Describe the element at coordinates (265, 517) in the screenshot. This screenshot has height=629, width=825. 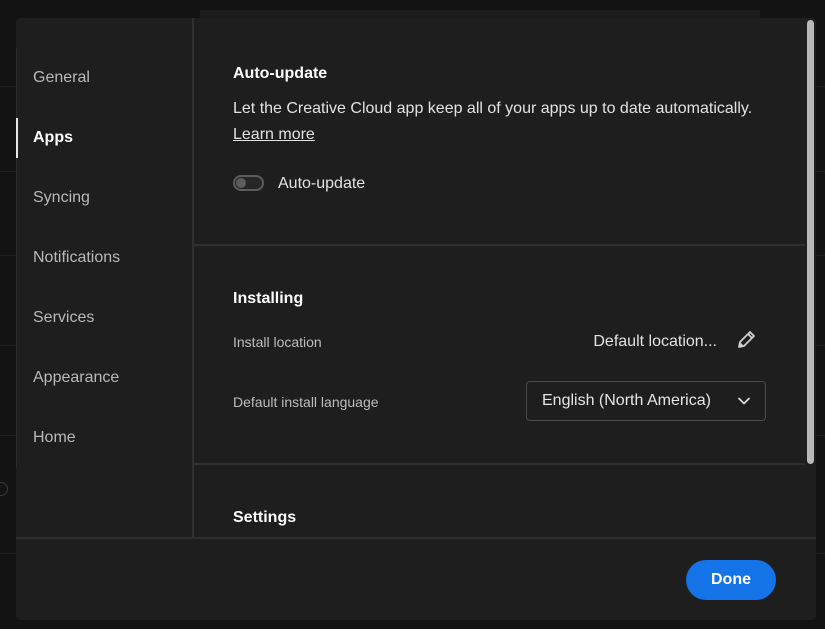
I see `settings-title: Settings` at that location.